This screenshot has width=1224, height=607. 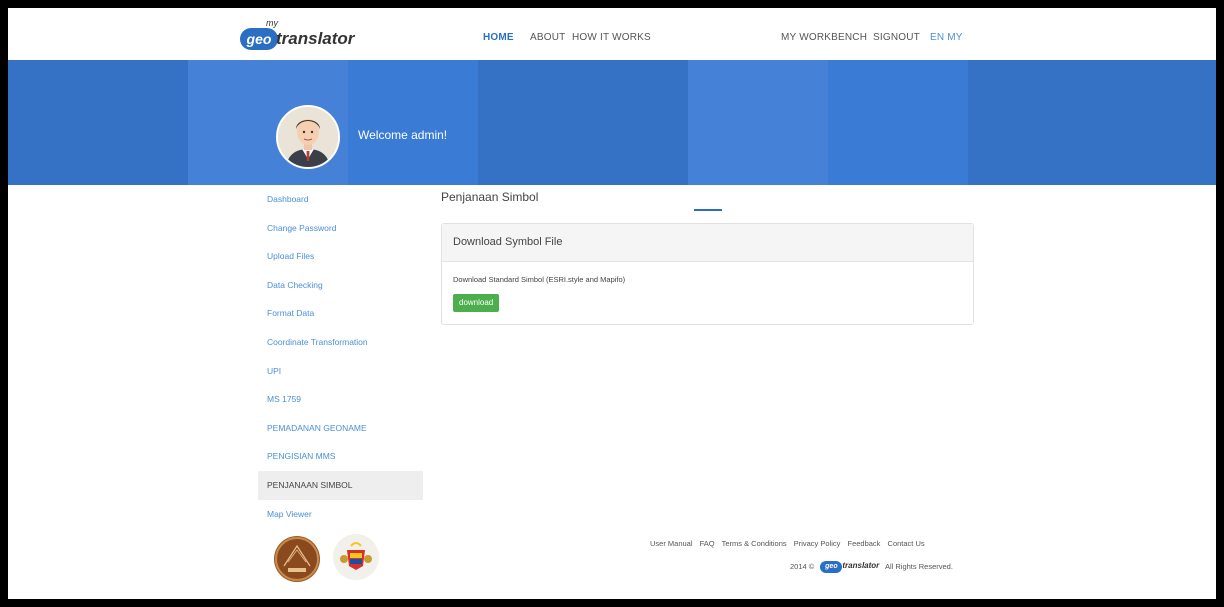 I want to click on copyright-year: 2014 ©, so click(x=802, y=566).